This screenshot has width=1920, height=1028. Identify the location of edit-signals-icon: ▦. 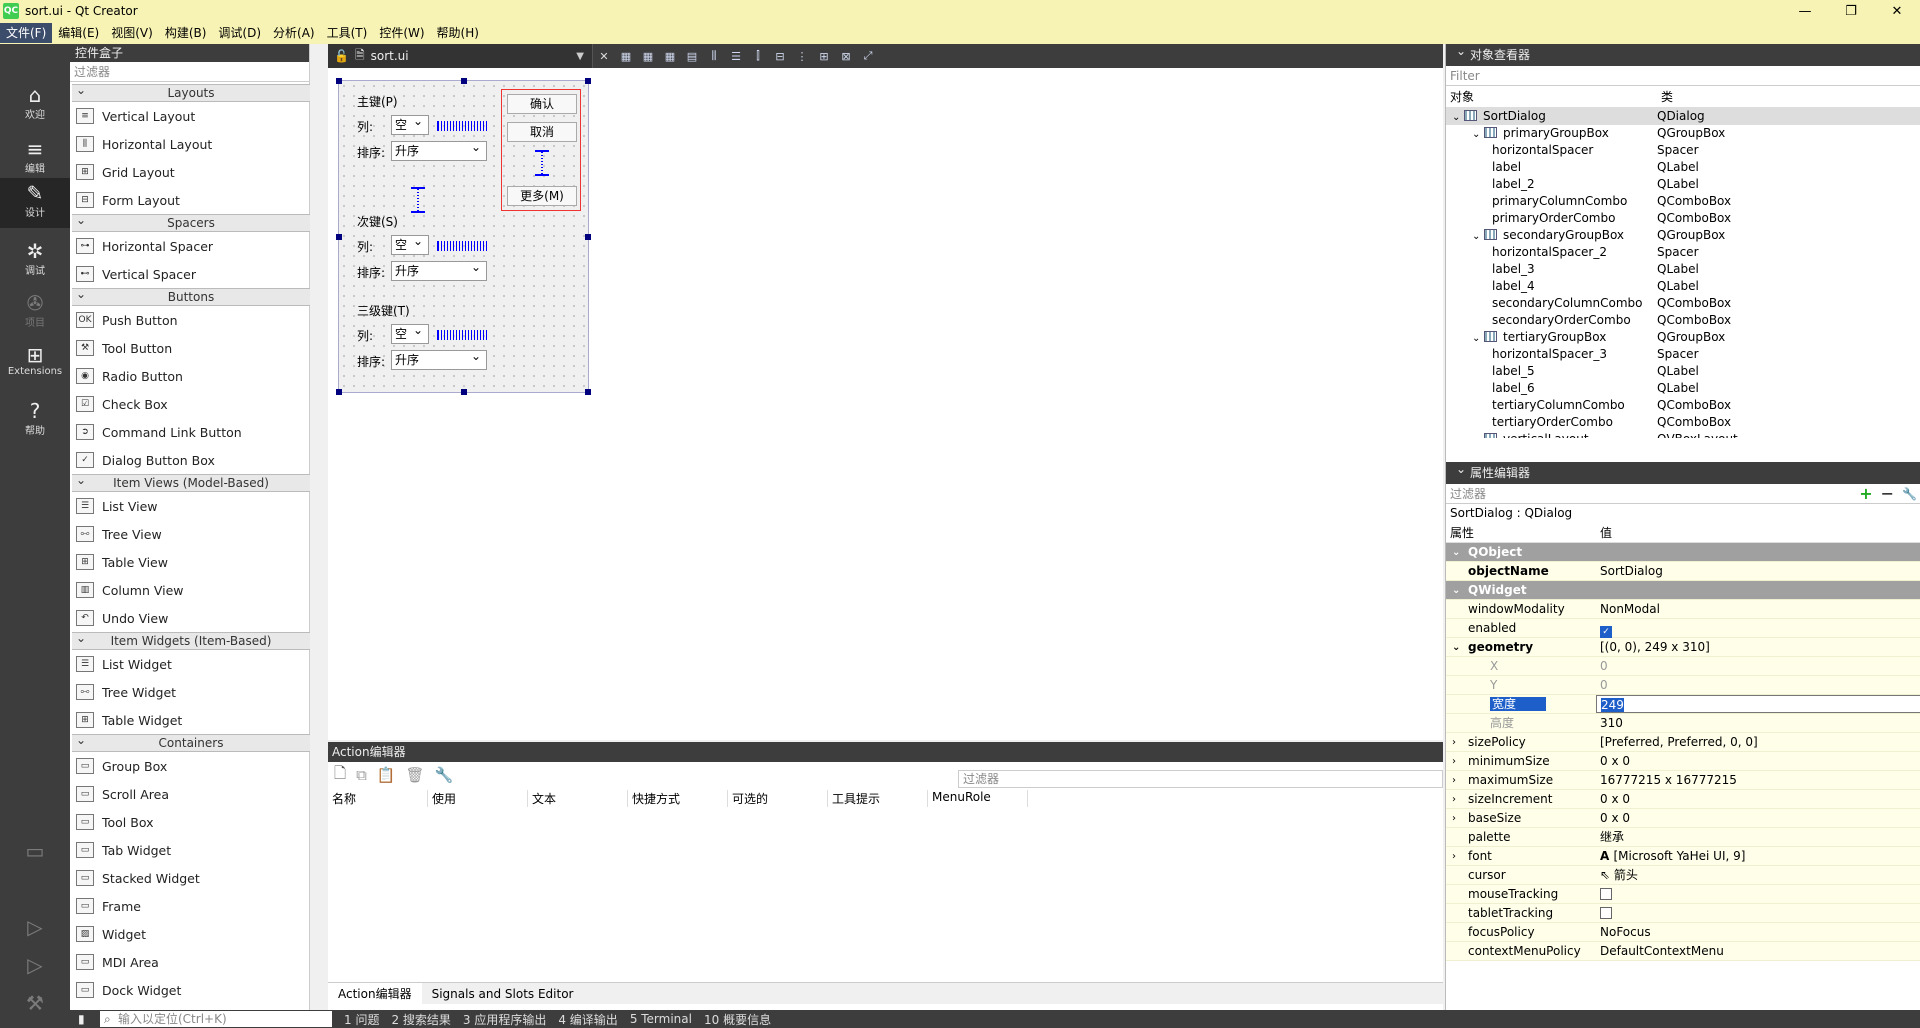
(648, 56).